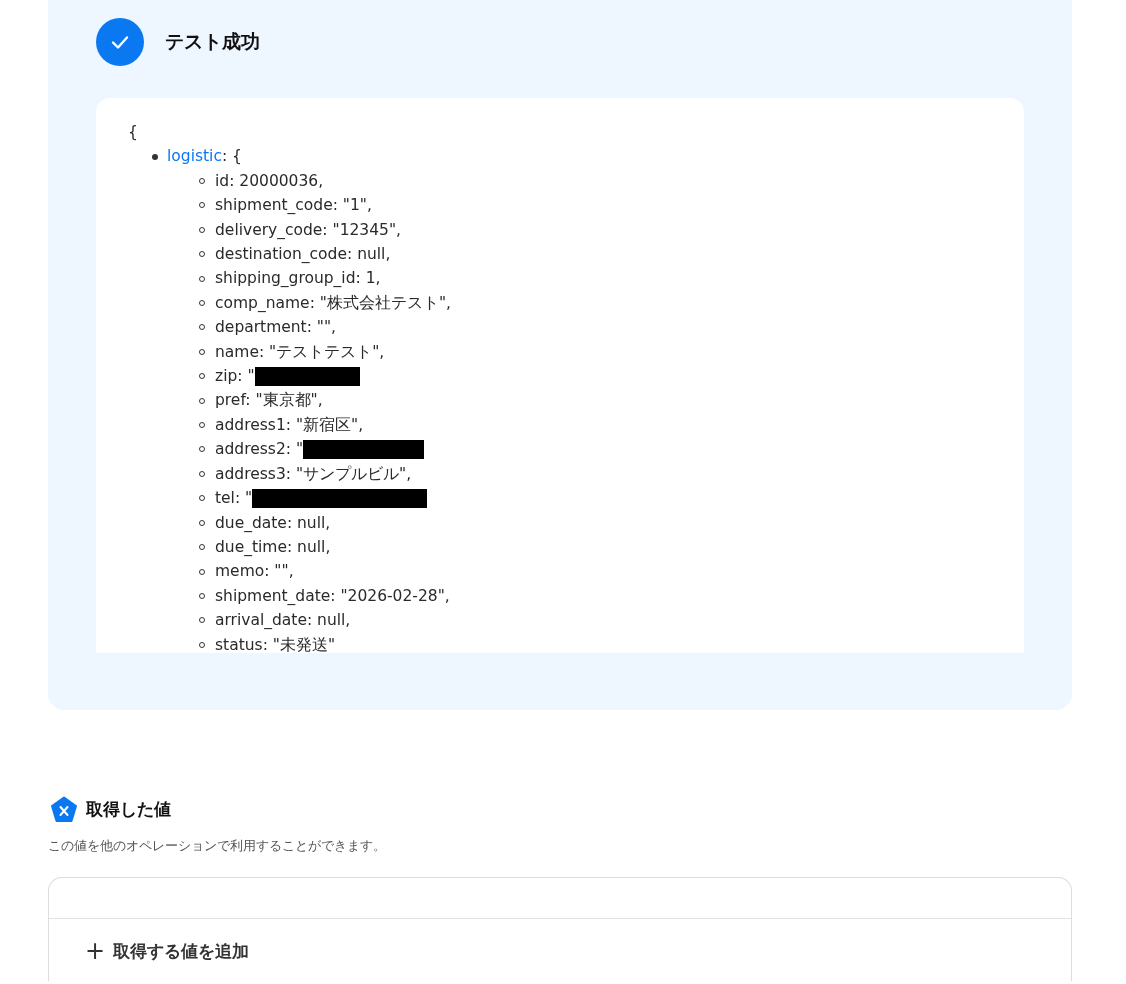 This screenshot has width=1126, height=984. I want to click on json-field: id: 20000036,, so click(269, 181).